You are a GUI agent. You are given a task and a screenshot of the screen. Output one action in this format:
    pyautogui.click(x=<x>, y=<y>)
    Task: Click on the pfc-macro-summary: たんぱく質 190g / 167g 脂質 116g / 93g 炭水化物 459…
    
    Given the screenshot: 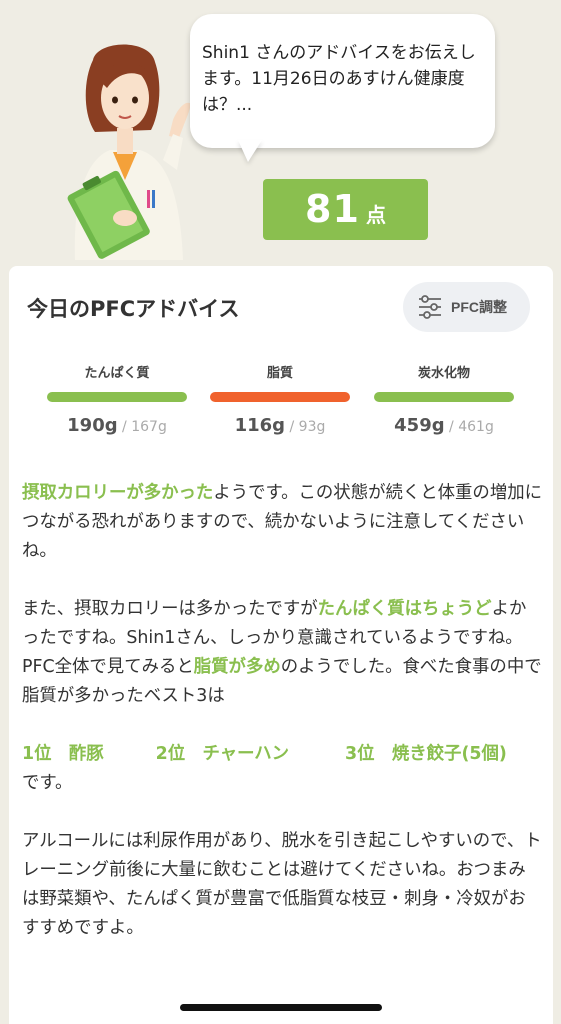 What is the action you would take?
    pyautogui.click(x=282, y=402)
    